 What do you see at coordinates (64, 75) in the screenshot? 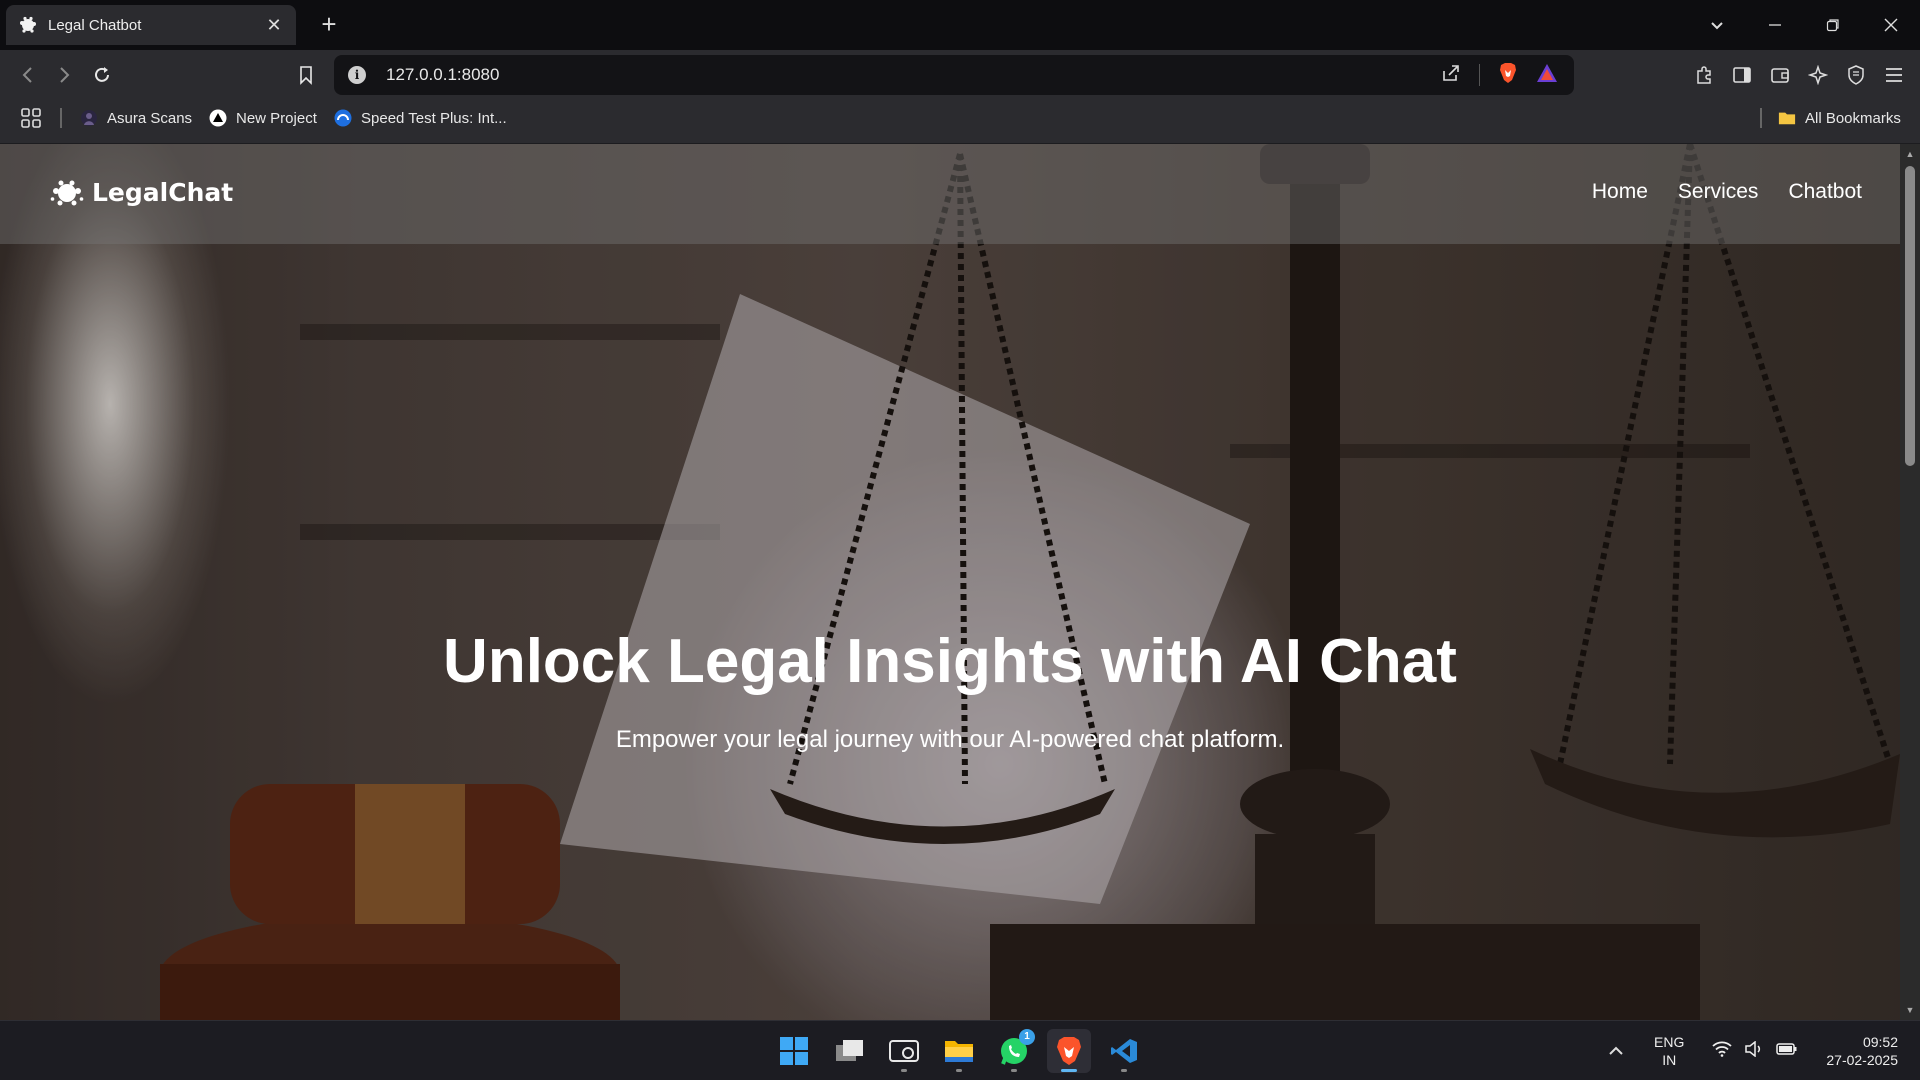
I see `forward-icon` at bounding box center [64, 75].